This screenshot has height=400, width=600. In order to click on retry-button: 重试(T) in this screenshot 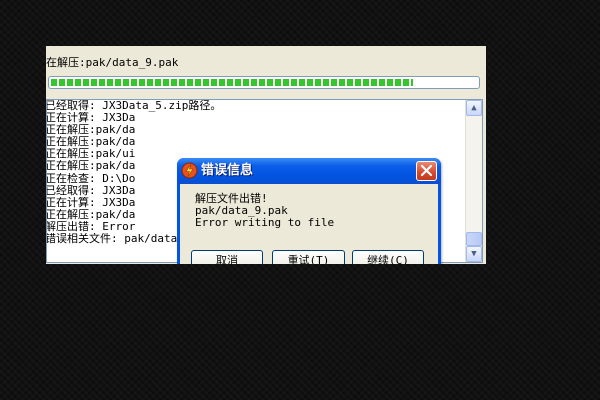, I will do `click(308, 257)`.